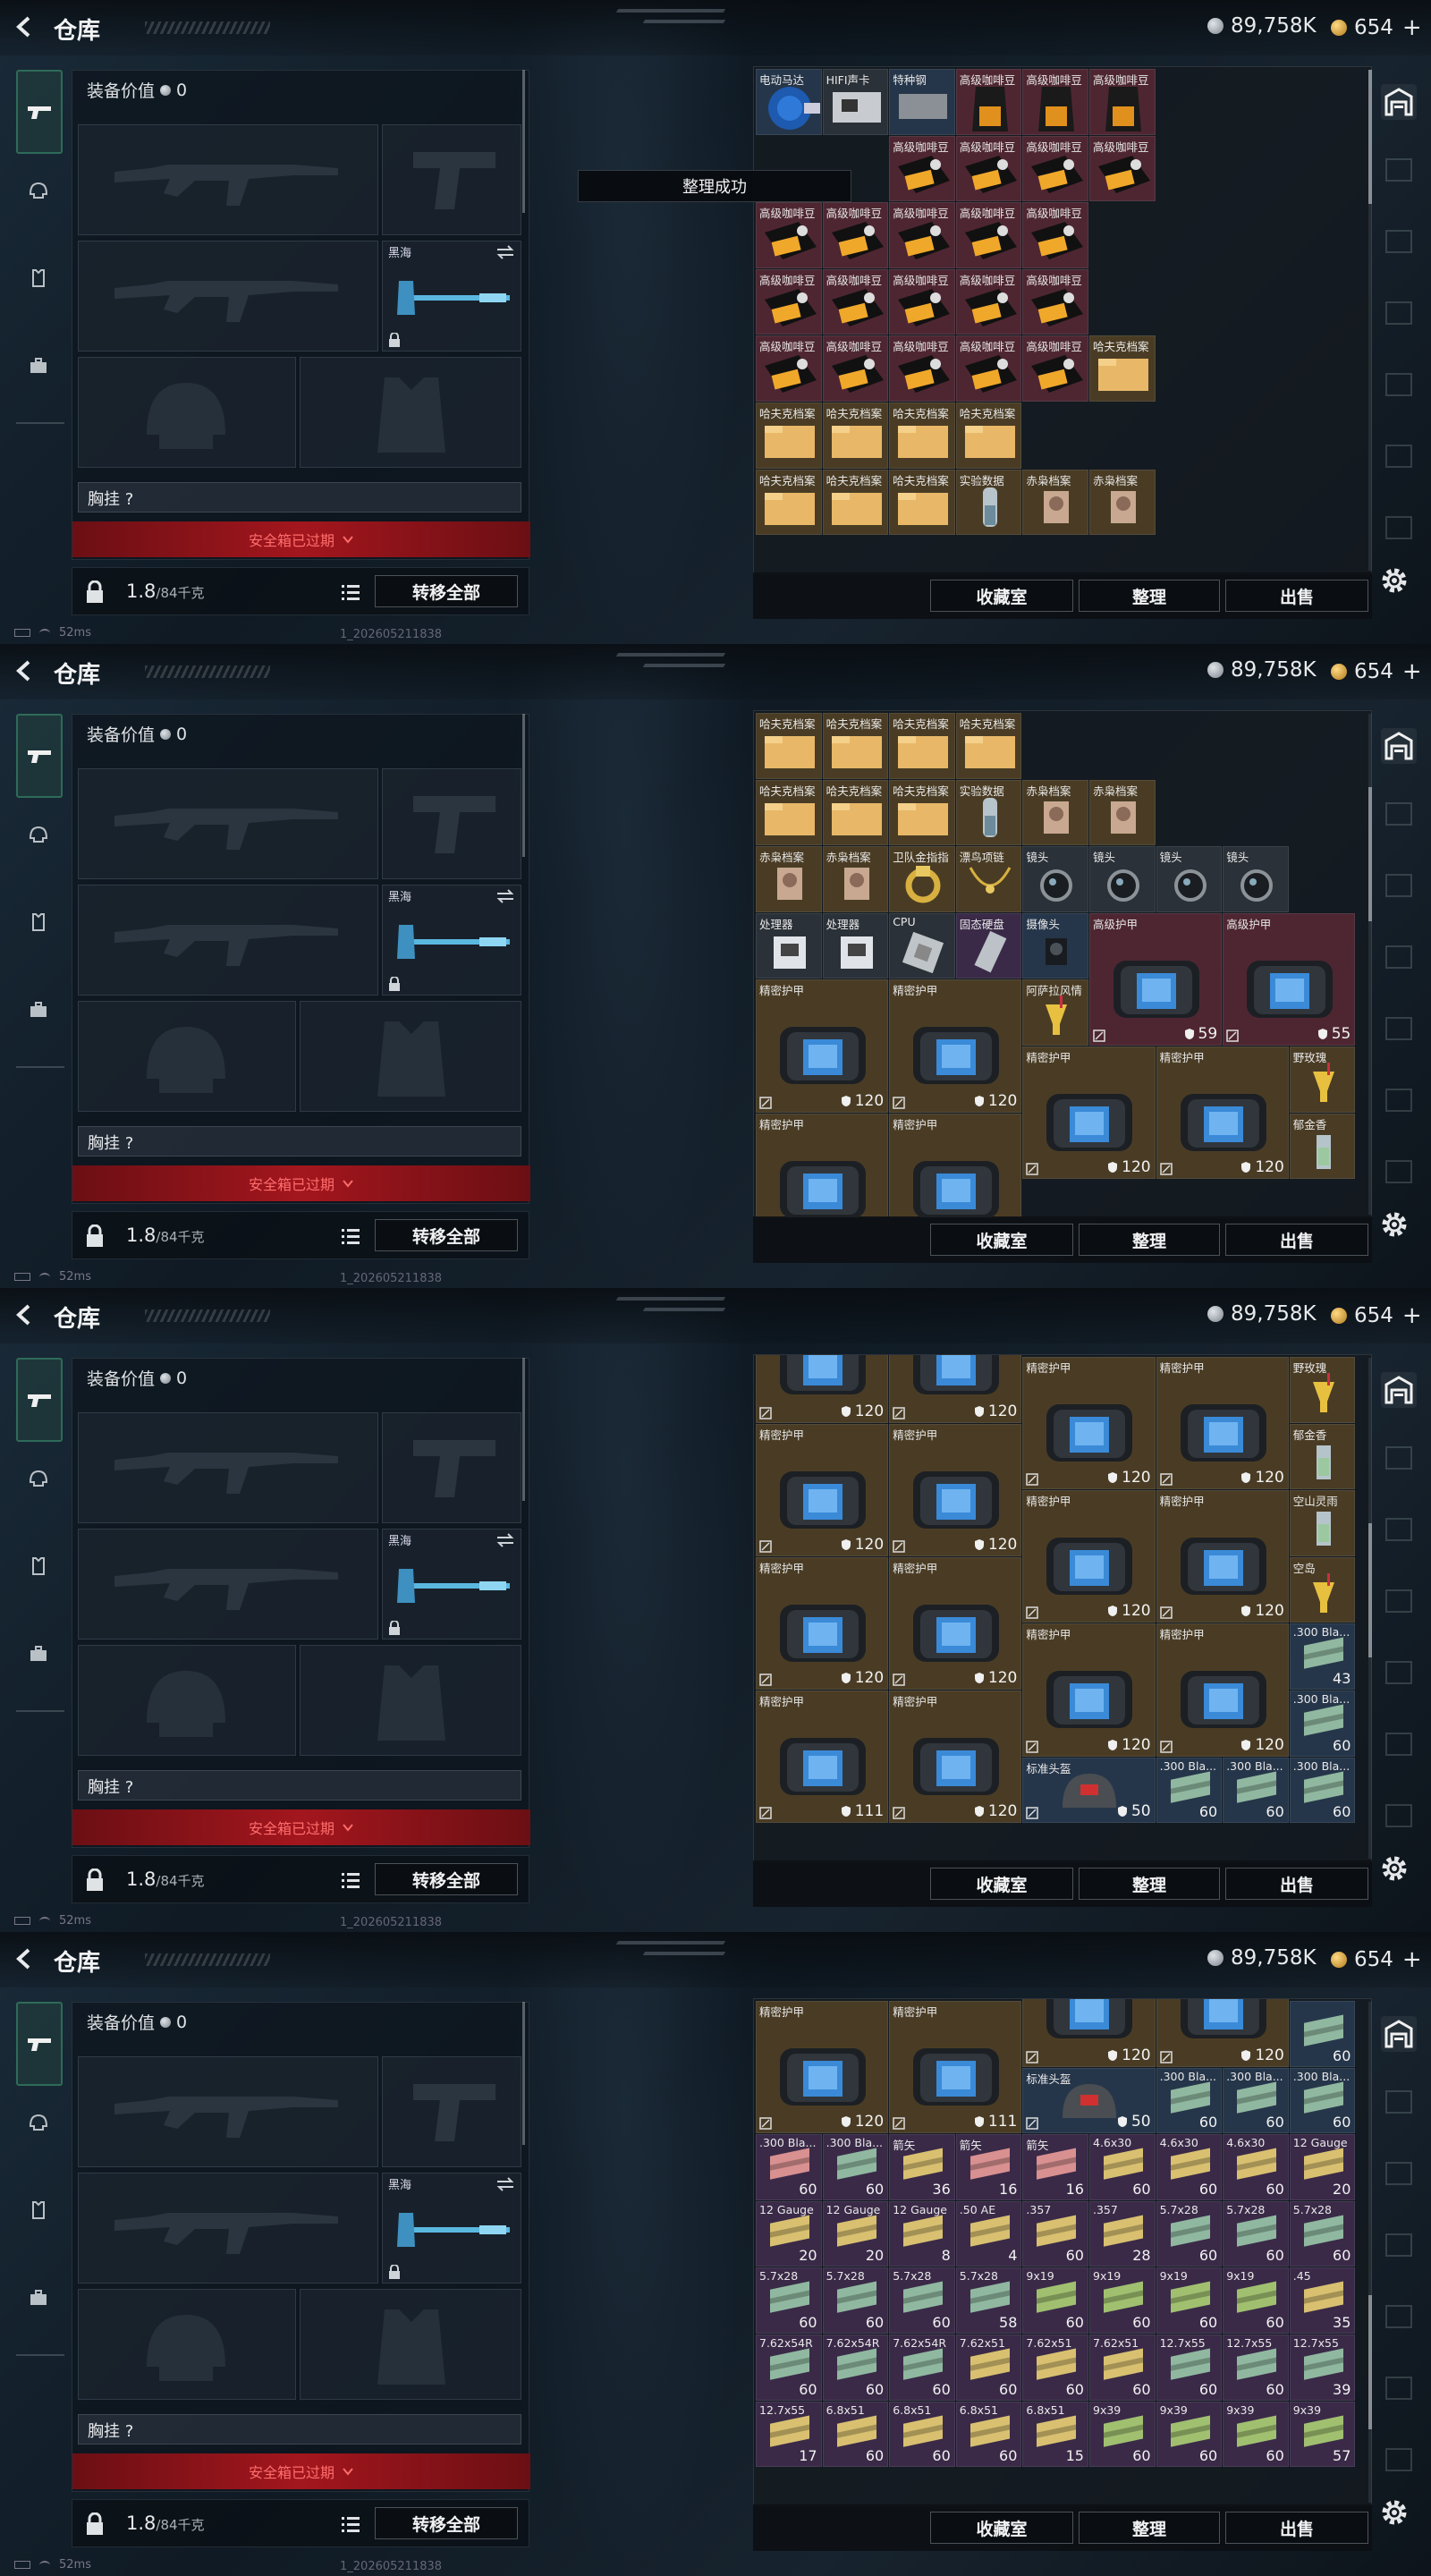  I want to click on stash-item: 6.8x51 15, so click(1055, 2434).